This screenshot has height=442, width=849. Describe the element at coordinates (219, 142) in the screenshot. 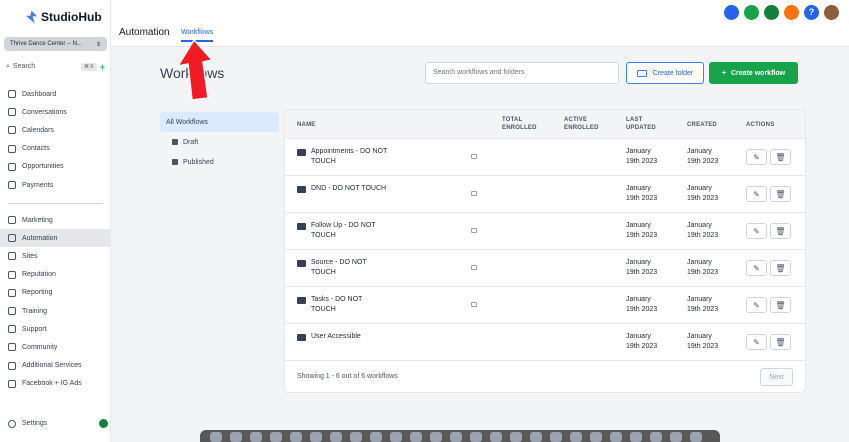

I see `filter-draft: Draft` at that location.